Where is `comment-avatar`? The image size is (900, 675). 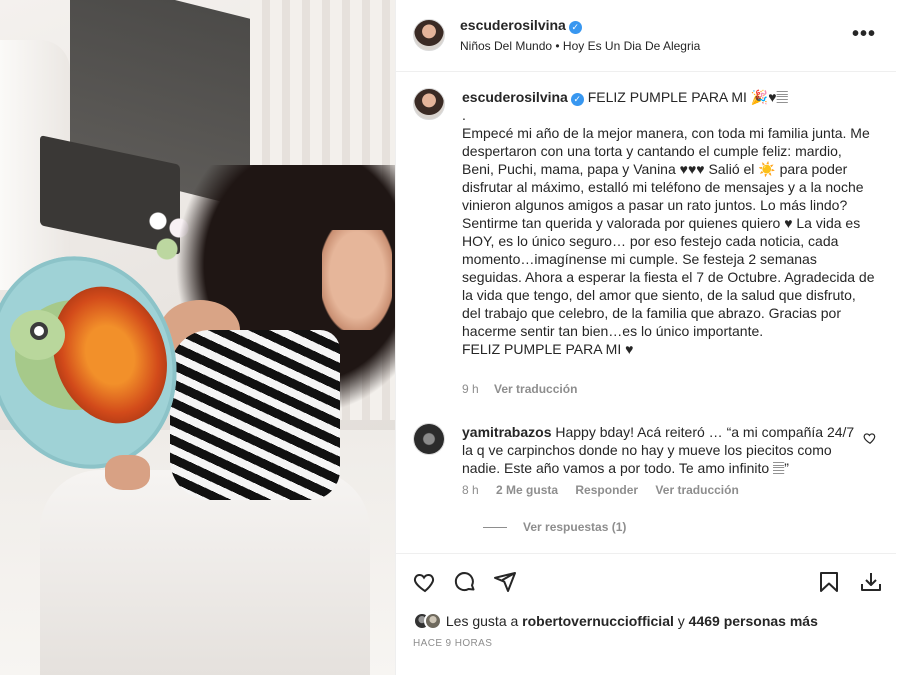
comment-avatar is located at coordinates (429, 439).